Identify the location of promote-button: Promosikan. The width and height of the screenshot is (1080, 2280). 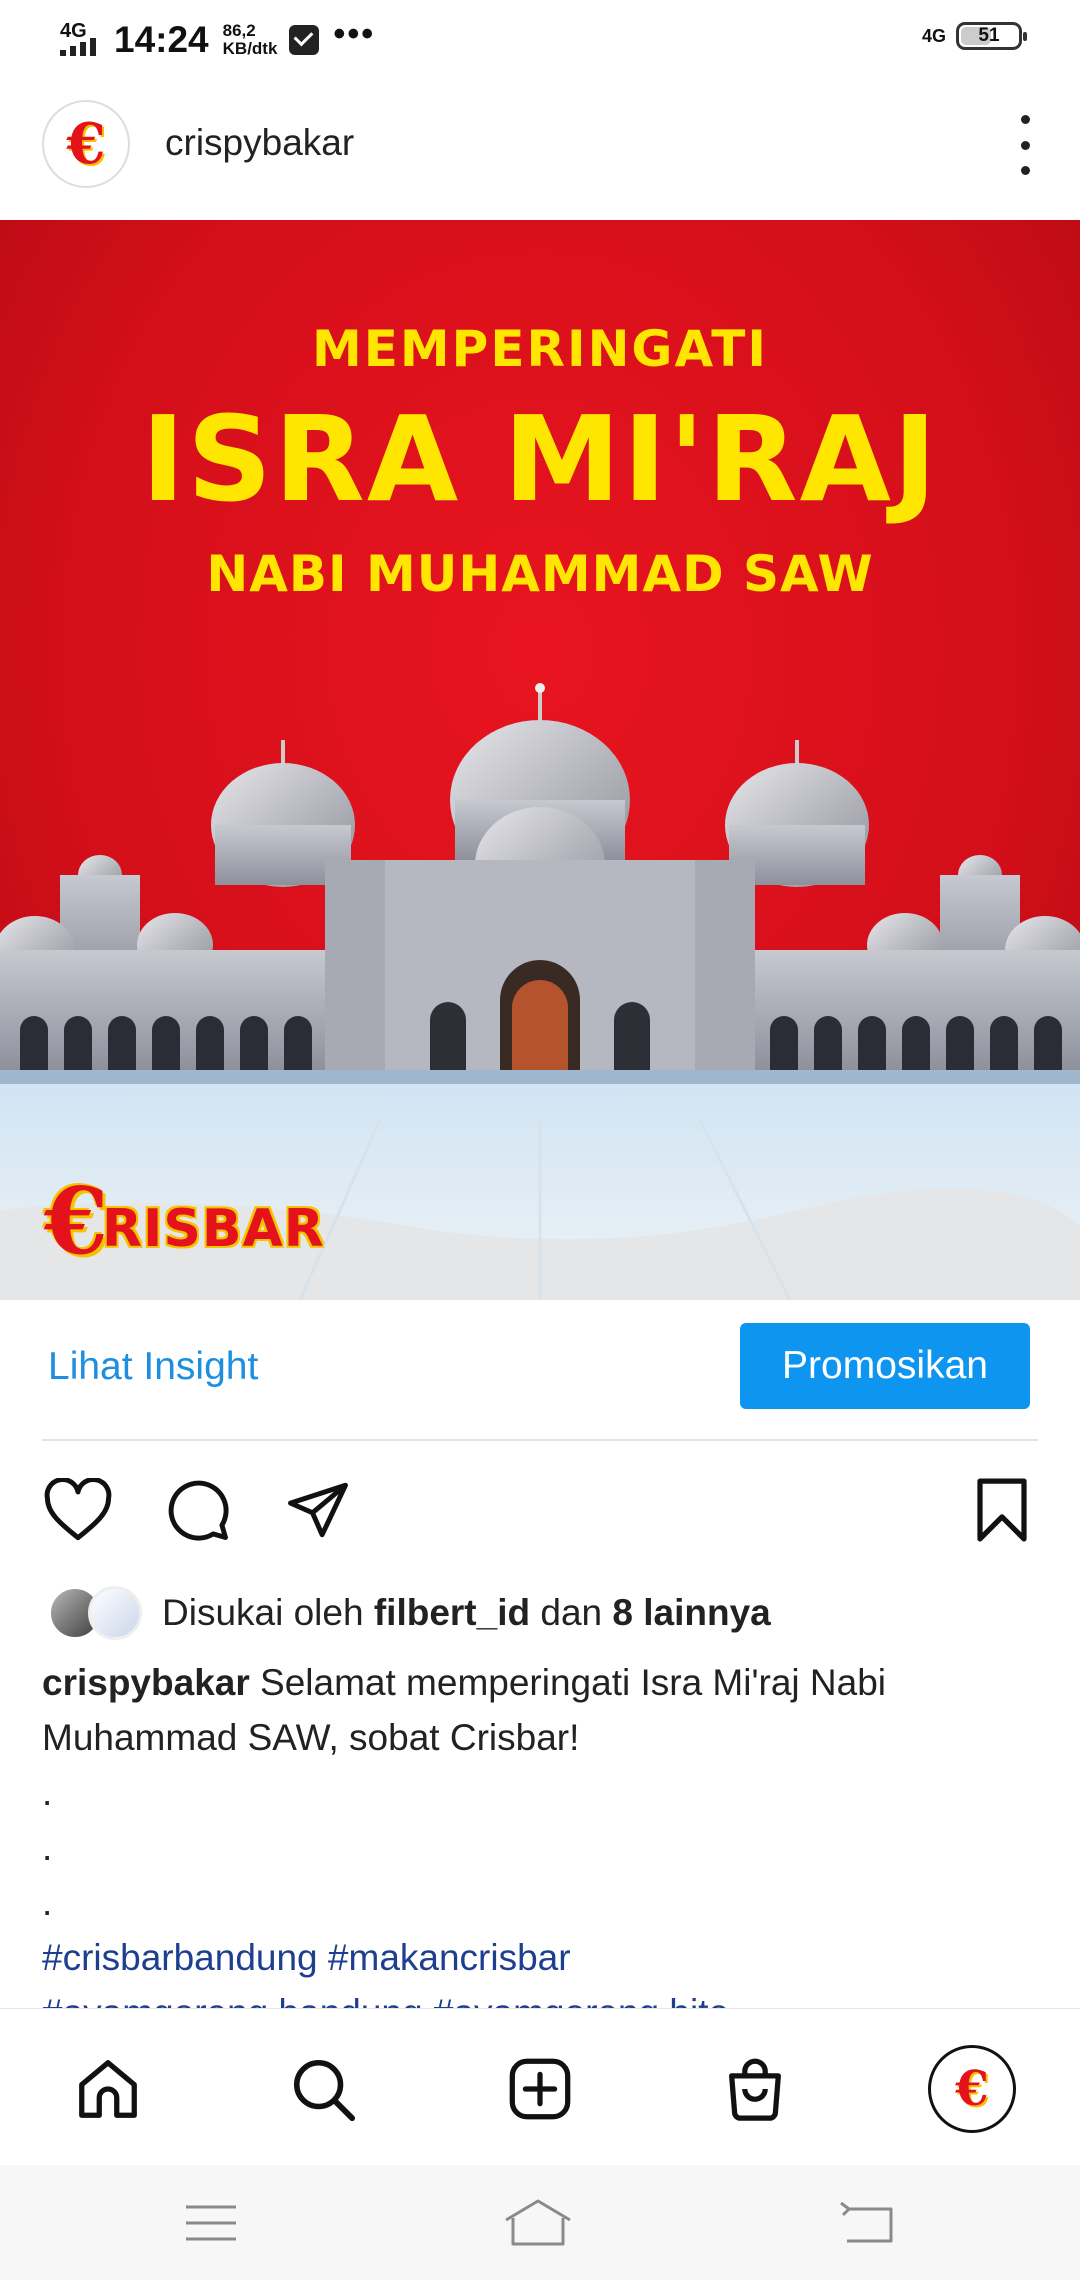
(885, 1366).